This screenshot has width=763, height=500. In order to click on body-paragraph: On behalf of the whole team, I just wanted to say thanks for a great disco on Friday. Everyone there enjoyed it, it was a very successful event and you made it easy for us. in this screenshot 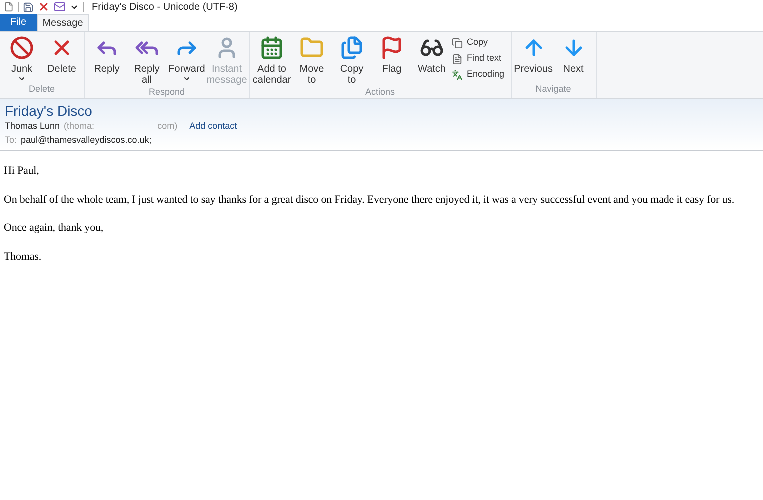, I will do `click(370, 200)`.